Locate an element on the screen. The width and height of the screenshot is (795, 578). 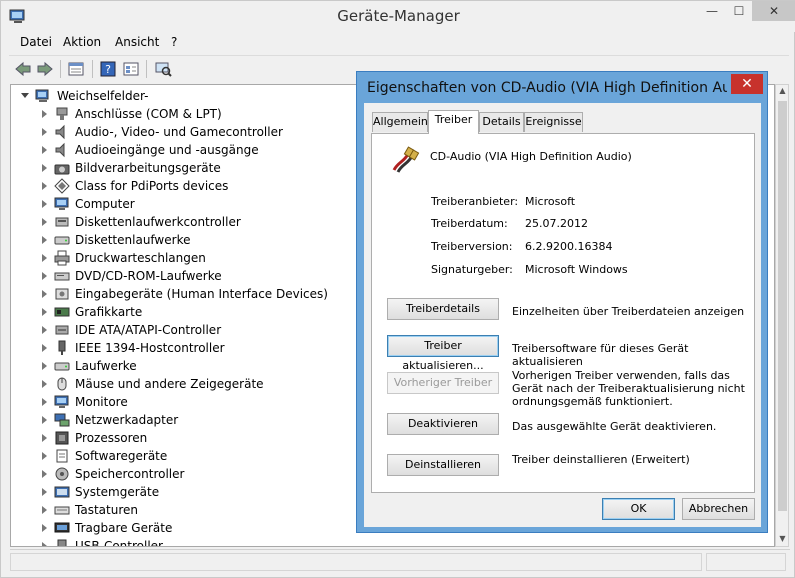
diamond-icon is located at coordinates (62, 186).